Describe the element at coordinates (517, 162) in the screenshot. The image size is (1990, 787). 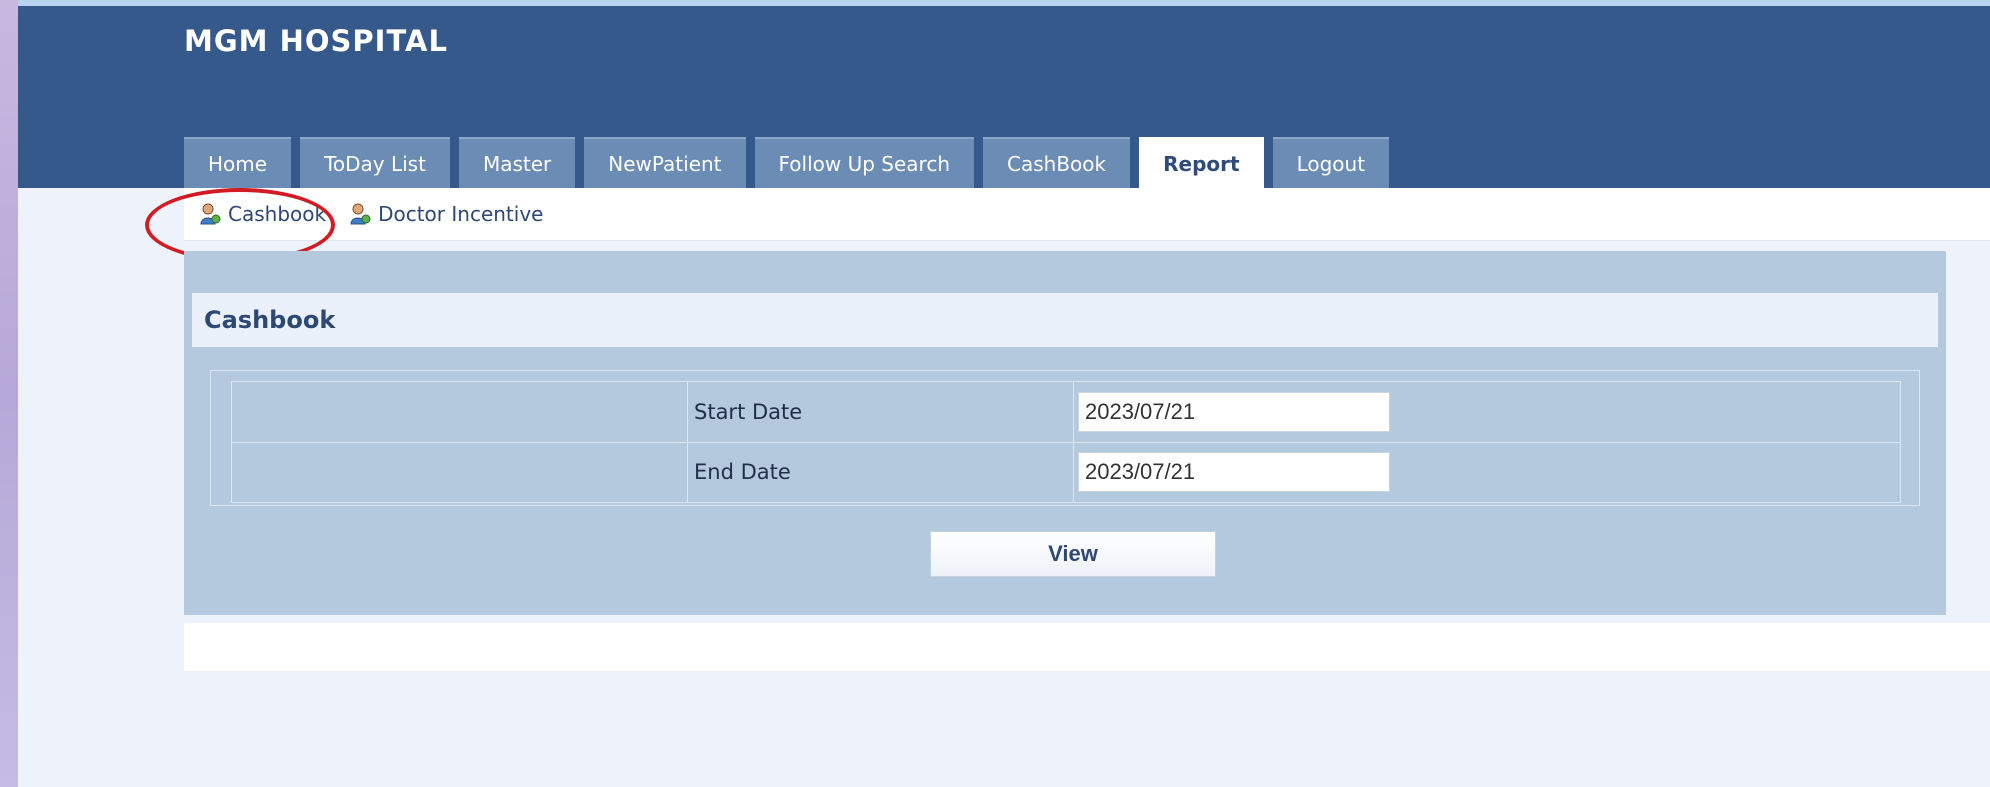
I see `tab-master: Master` at that location.